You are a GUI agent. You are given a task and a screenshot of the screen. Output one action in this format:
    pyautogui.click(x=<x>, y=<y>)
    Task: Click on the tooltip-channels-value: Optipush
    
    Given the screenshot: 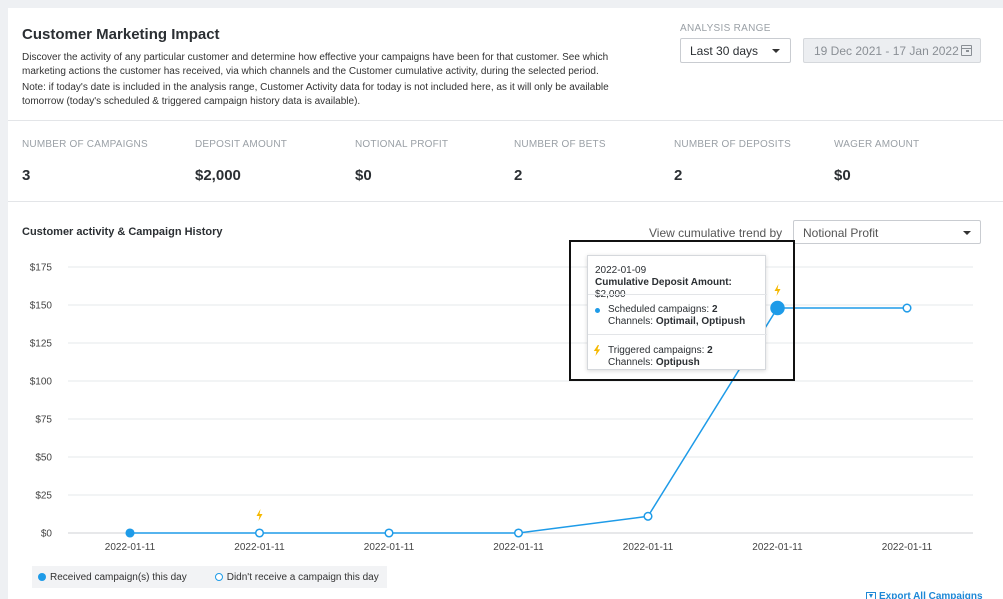 What is the action you would take?
    pyautogui.click(x=677, y=362)
    